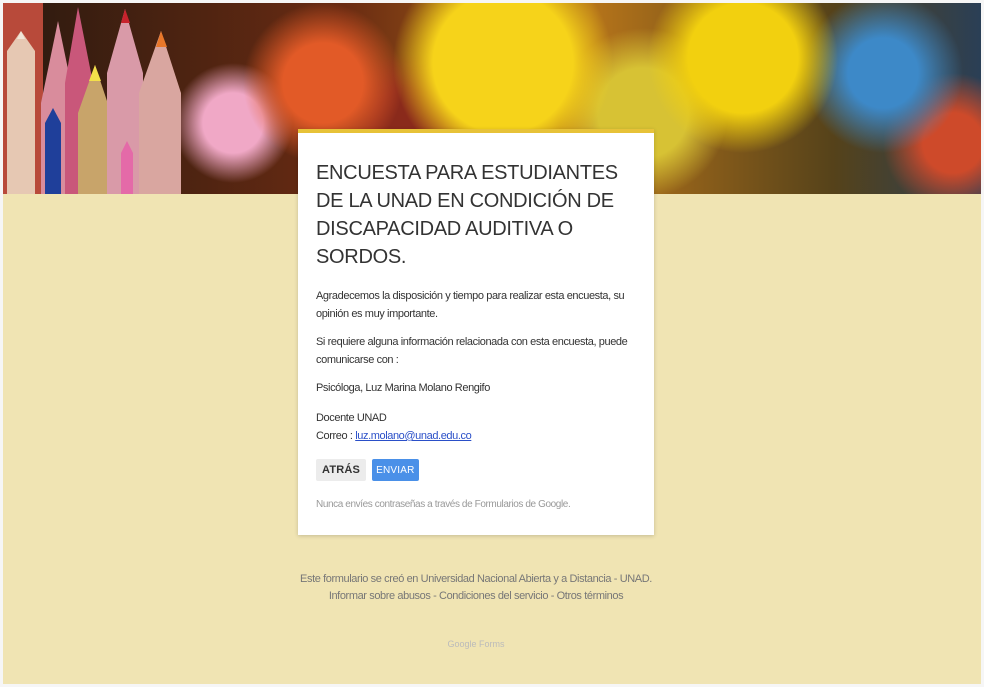 This screenshot has height=687, width=984. Describe the element at coordinates (403, 388) in the screenshot. I see `contact-name: Psicóloga, Luz Marina Molano Rengifo` at that location.